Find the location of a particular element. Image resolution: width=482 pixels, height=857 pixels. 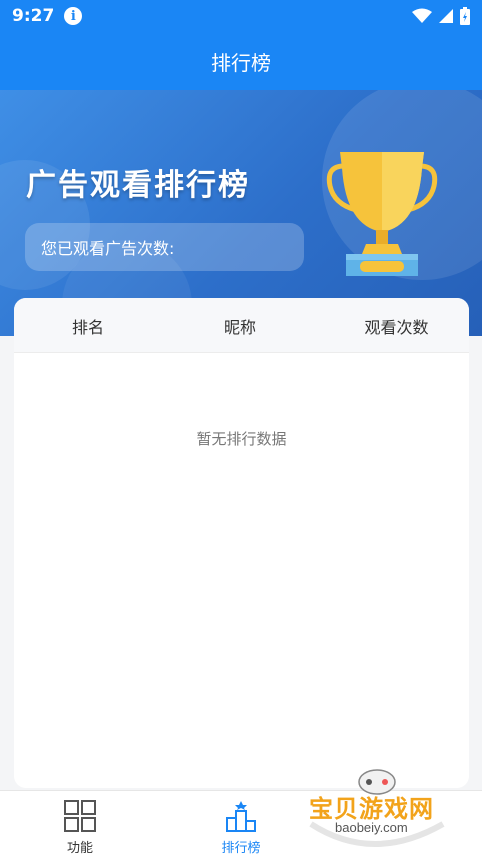

status-time: 9:27 is located at coordinates (33, 16).